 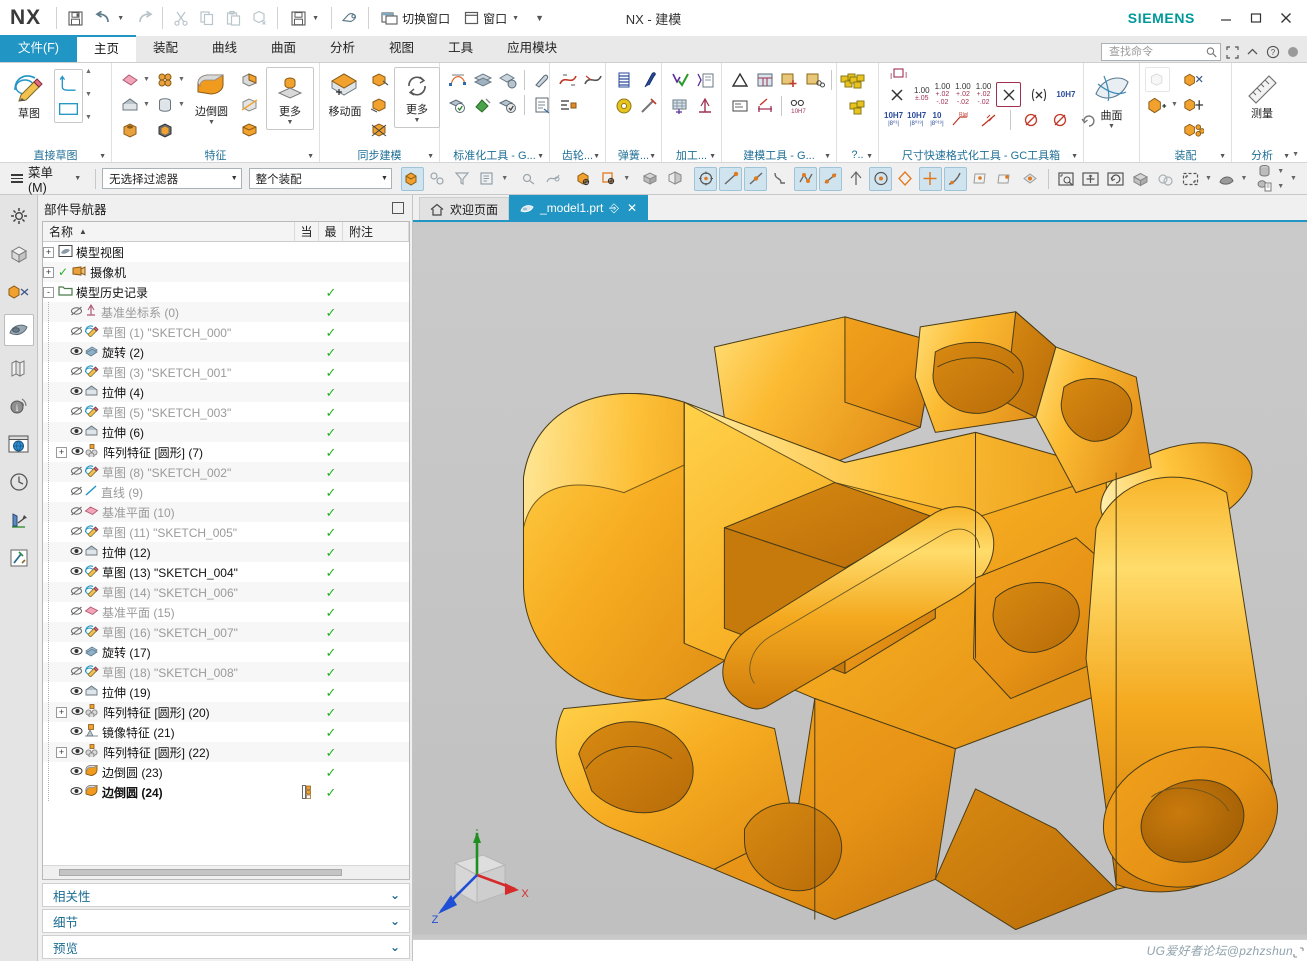 What do you see at coordinates (169, 272) in the screenshot?
I see `tree-item-name: + ✓ 摄像机` at bounding box center [169, 272].